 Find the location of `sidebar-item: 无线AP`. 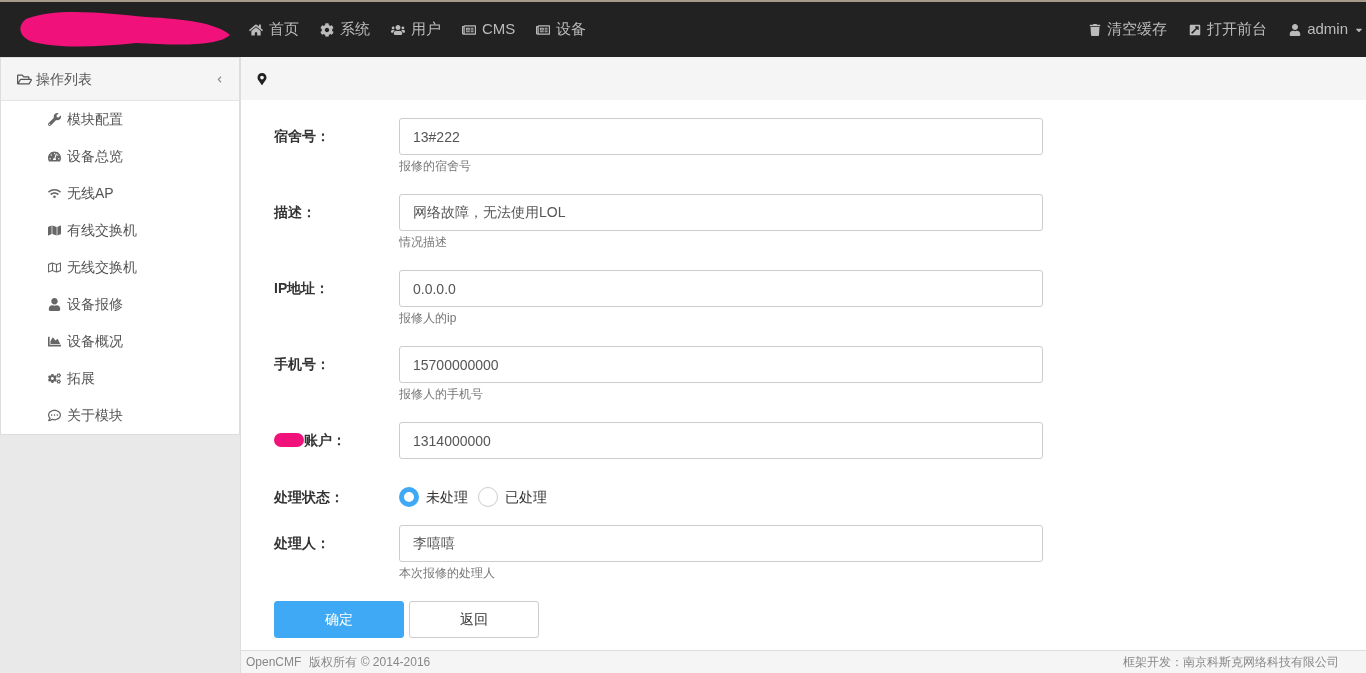

sidebar-item: 无线AP is located at coordinates (120, 193).